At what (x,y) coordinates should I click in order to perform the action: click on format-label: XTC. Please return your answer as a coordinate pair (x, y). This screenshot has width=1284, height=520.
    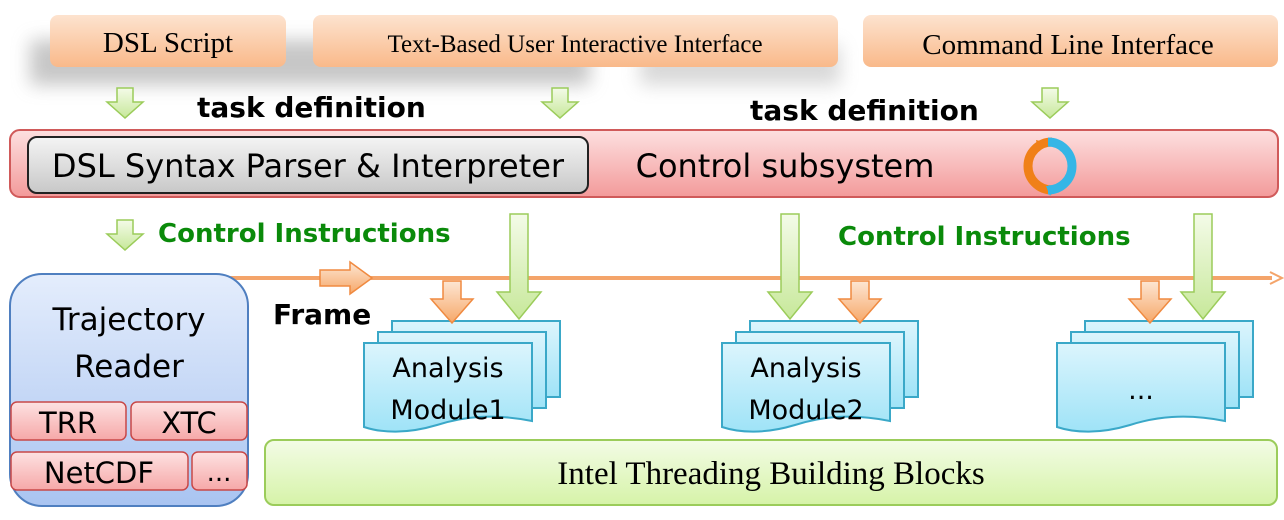
    Looking at the image, I should click on (189, 423).